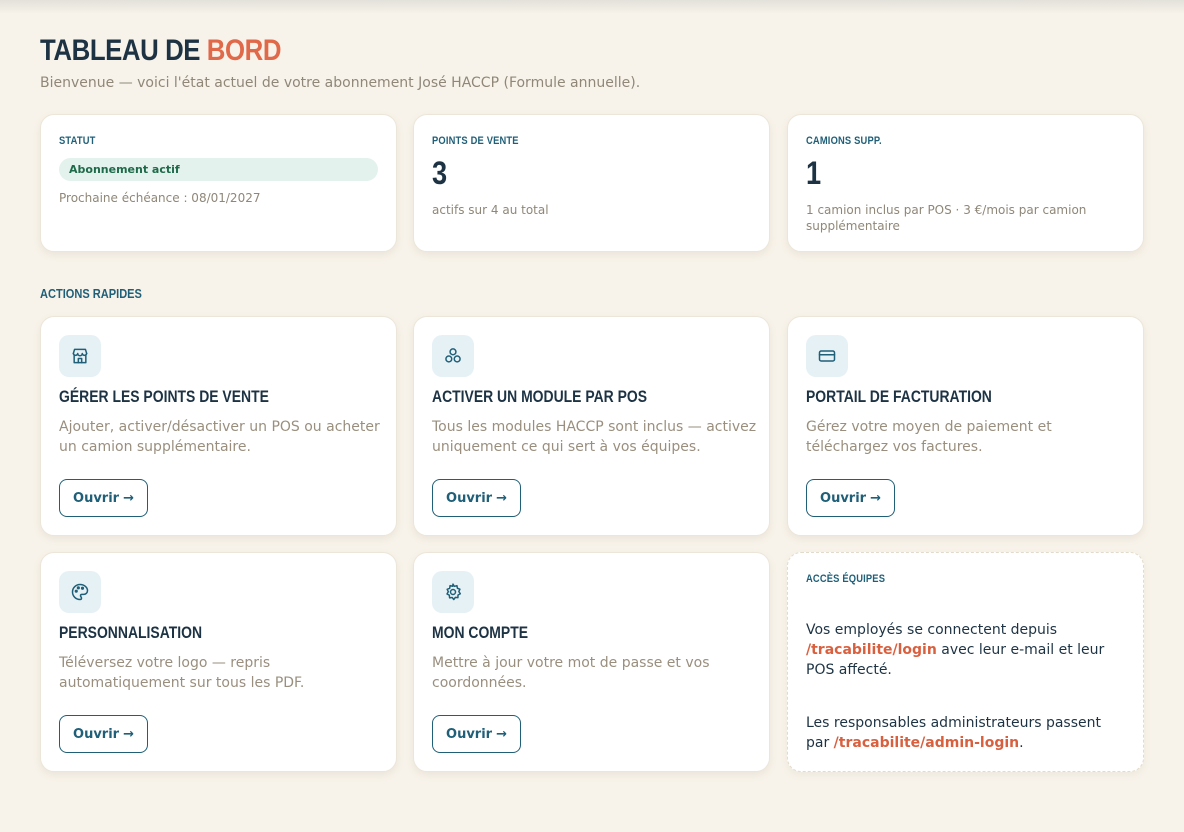 This screenshot has width=1184, height=832. What do you see at coordinates (591, 183) in the screenshot?
I see `stat-card-points-de-vente: POINTS DE VENTE 3 actifs sur 4 au total` at bounding box center [591, 183].